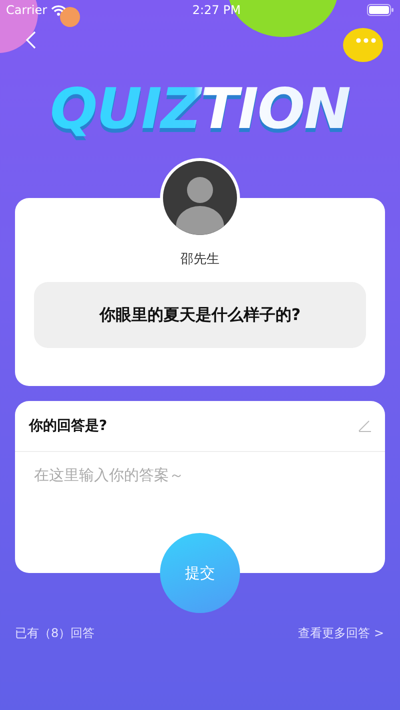 The height and width of the screenshot is (710, 400). Describe the element at coordinates (364, 426) in the screenshot. I see `pencil-icon` at that location.